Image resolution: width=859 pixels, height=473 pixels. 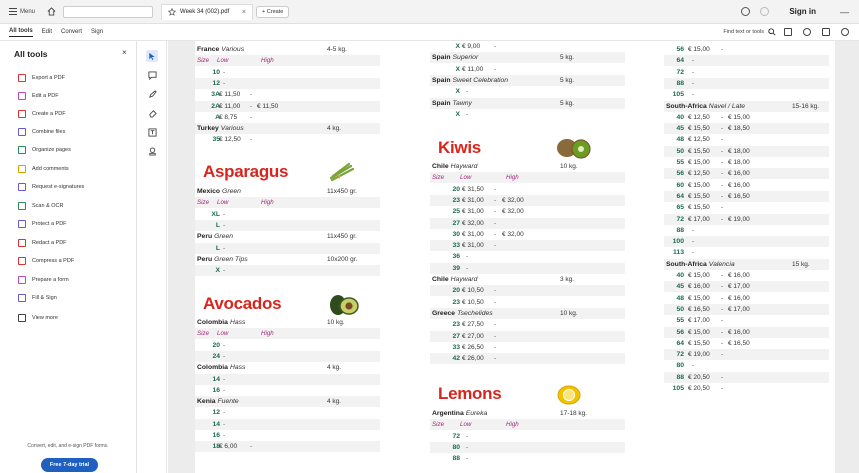 What do you see at coordinates (97, 32) in the screenshot?
I see `menu-sign: Sign` at bounding box center [97, 32].